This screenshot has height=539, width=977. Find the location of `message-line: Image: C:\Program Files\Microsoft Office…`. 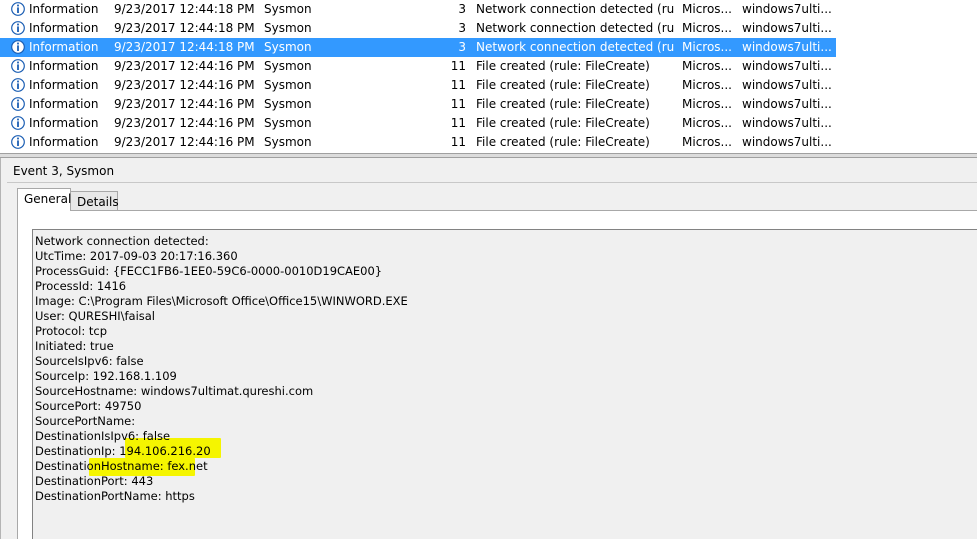

message-line: Image: C:\Program Files\Microsoft Office… is located at coordinates (506, 301).